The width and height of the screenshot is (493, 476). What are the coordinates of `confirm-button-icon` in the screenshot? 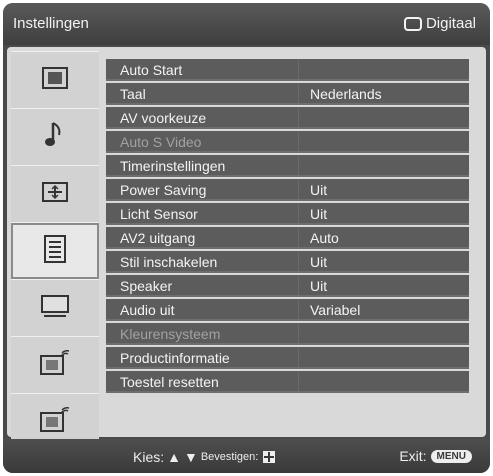 It's located at (269, 457).